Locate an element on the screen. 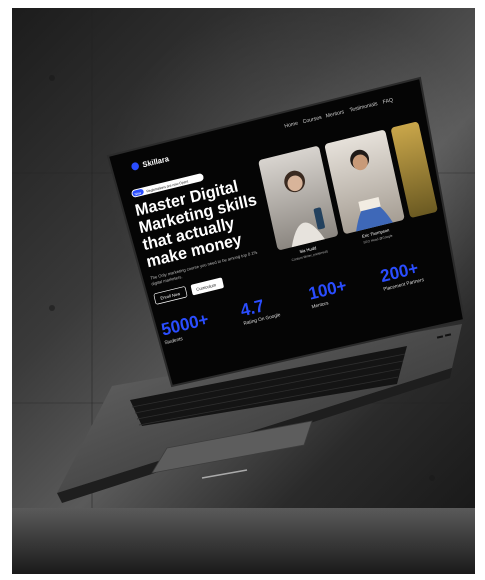 This screenshot has width=485, height=580. floor is located at coordinates (243, 541).